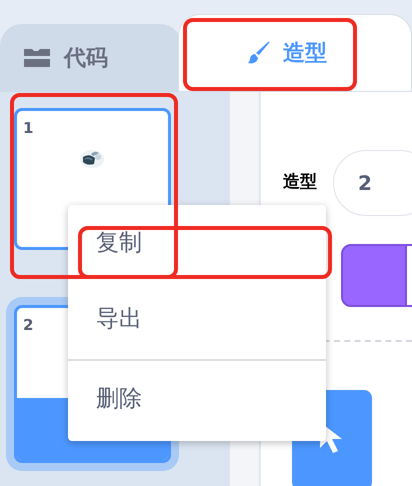 Image resolution: width=412 pixels, height=486 pixels. I want to click on costume-name-field: 2, so click(372, 183).